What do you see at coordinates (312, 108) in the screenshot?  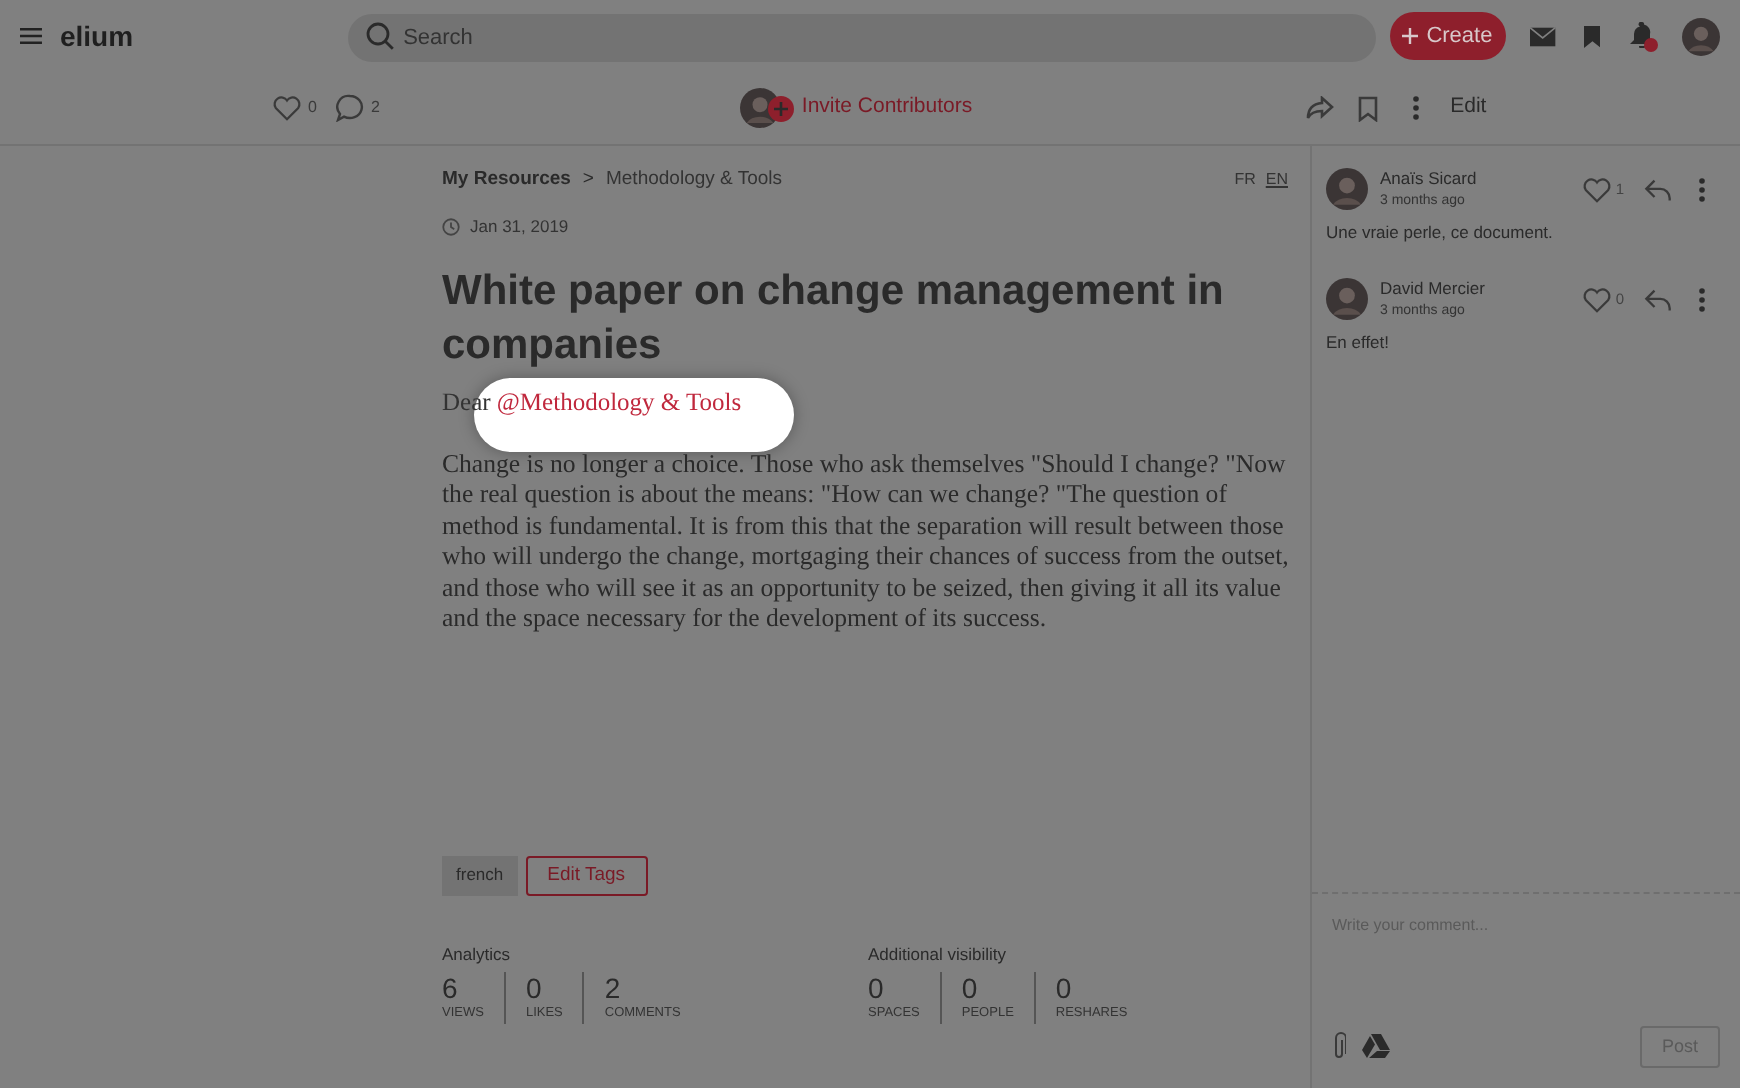 I see `like-count: 0` at bounding box center [312, 108].